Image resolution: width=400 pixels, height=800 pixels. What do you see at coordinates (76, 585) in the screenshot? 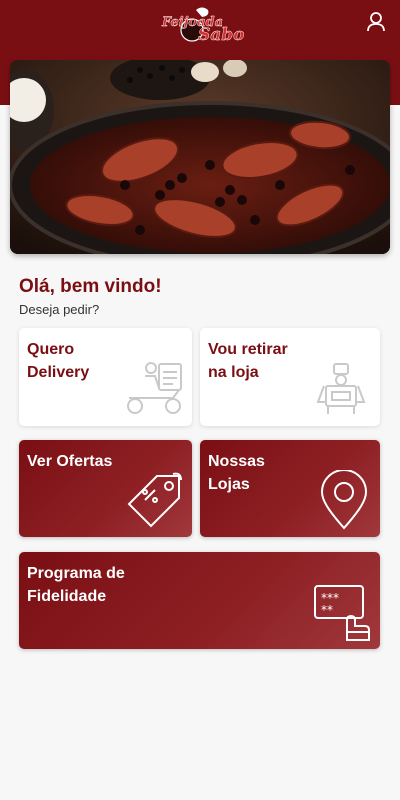
I see `loyalty-label: Programa de Fidelidade` at bounding box center [76, 585].